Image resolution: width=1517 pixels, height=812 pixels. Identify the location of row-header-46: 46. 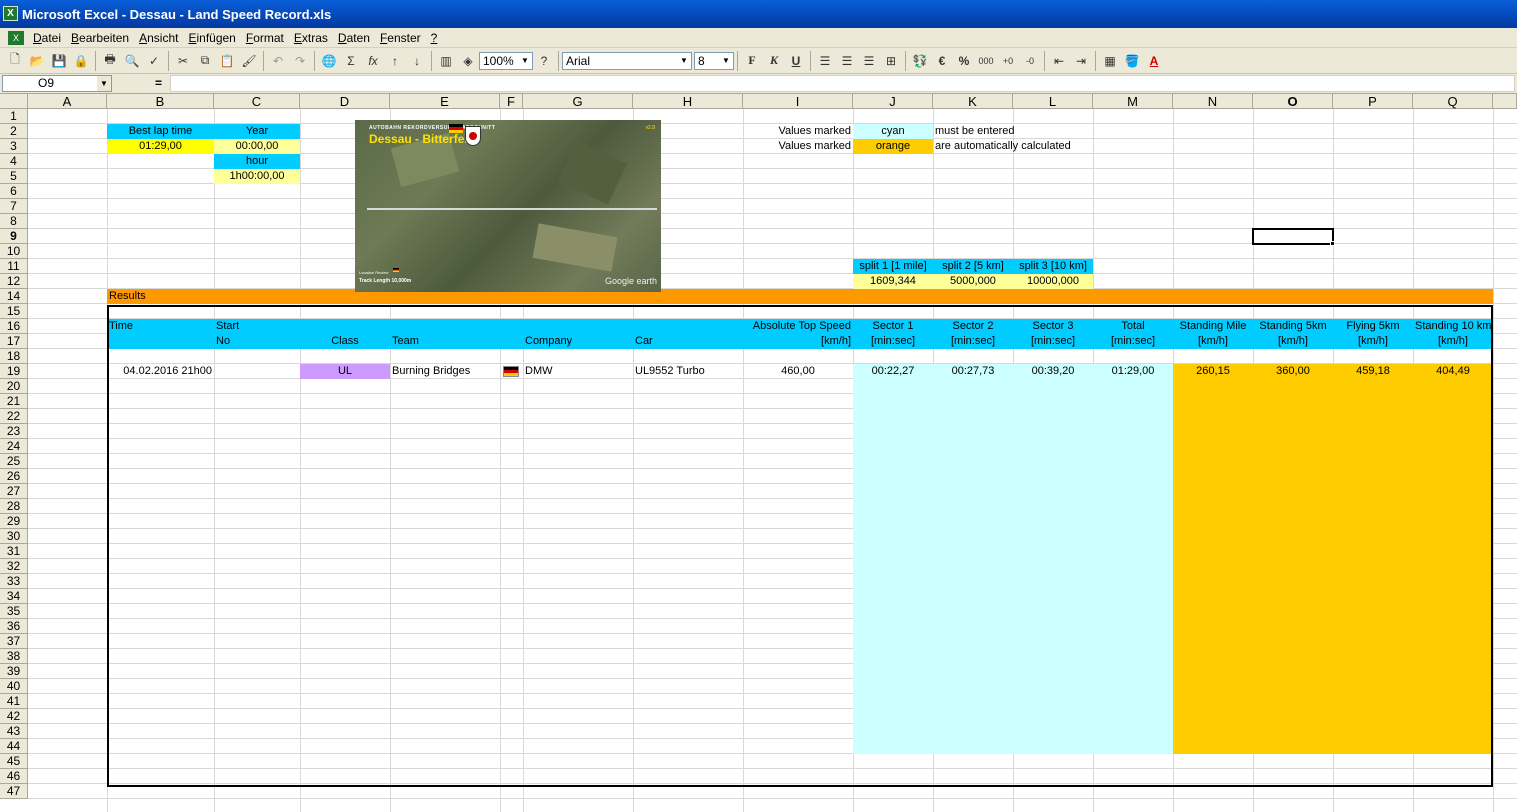
(14, 776).